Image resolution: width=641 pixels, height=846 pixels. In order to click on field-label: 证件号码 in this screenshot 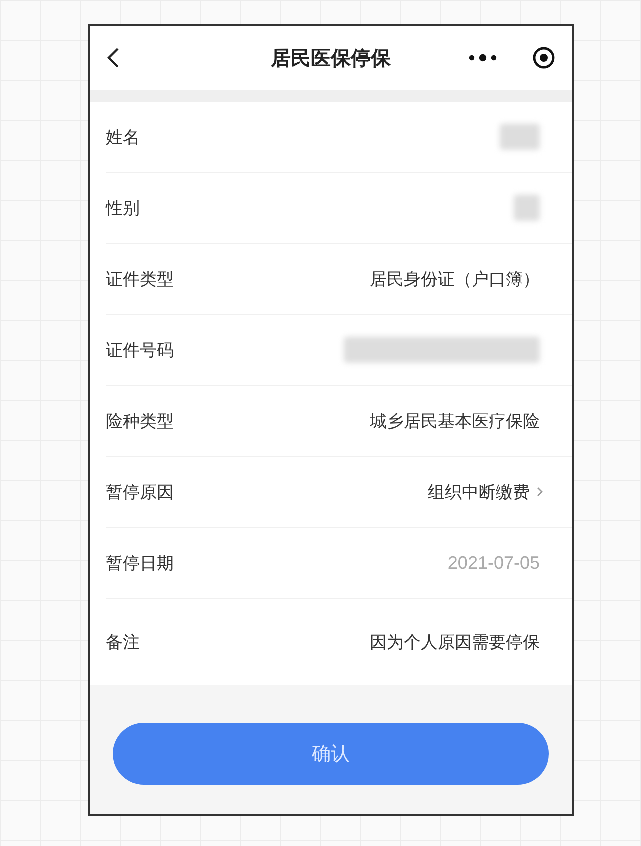, I will do `click(140, 351)`.